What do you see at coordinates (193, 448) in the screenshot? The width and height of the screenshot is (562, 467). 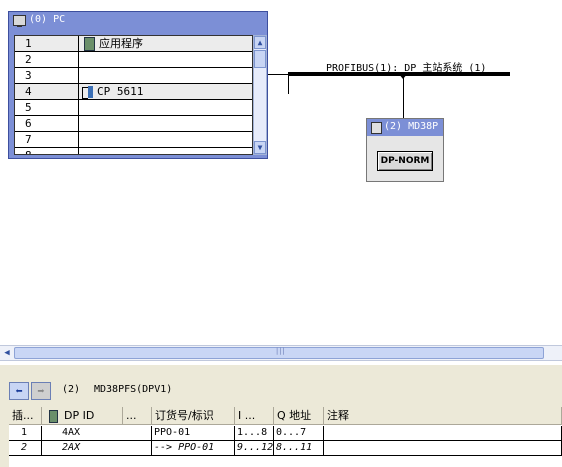 I see `table-row-order: --> PPO-01` at bounding box center [193, 448].